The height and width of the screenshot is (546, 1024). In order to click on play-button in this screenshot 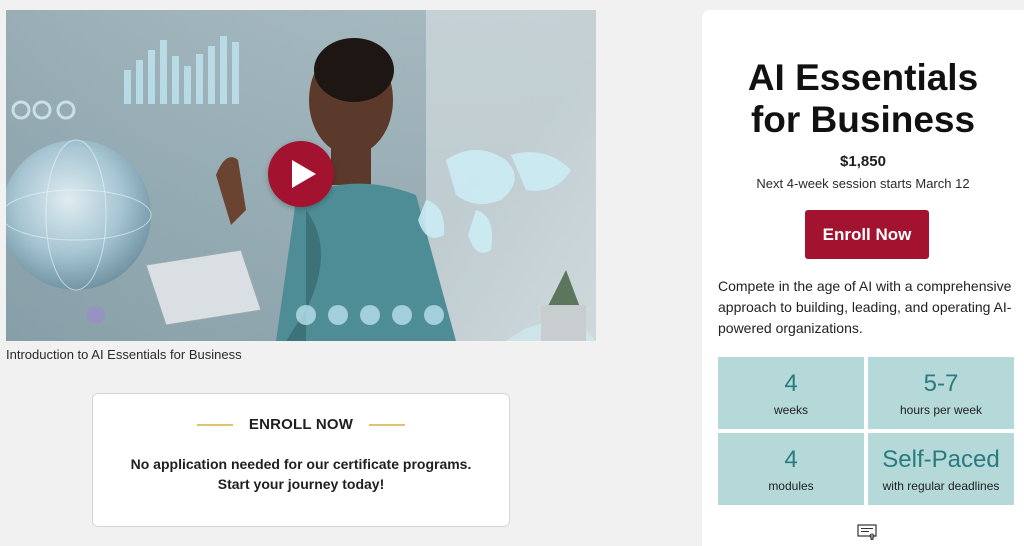, I will do `click(301, 174)`.